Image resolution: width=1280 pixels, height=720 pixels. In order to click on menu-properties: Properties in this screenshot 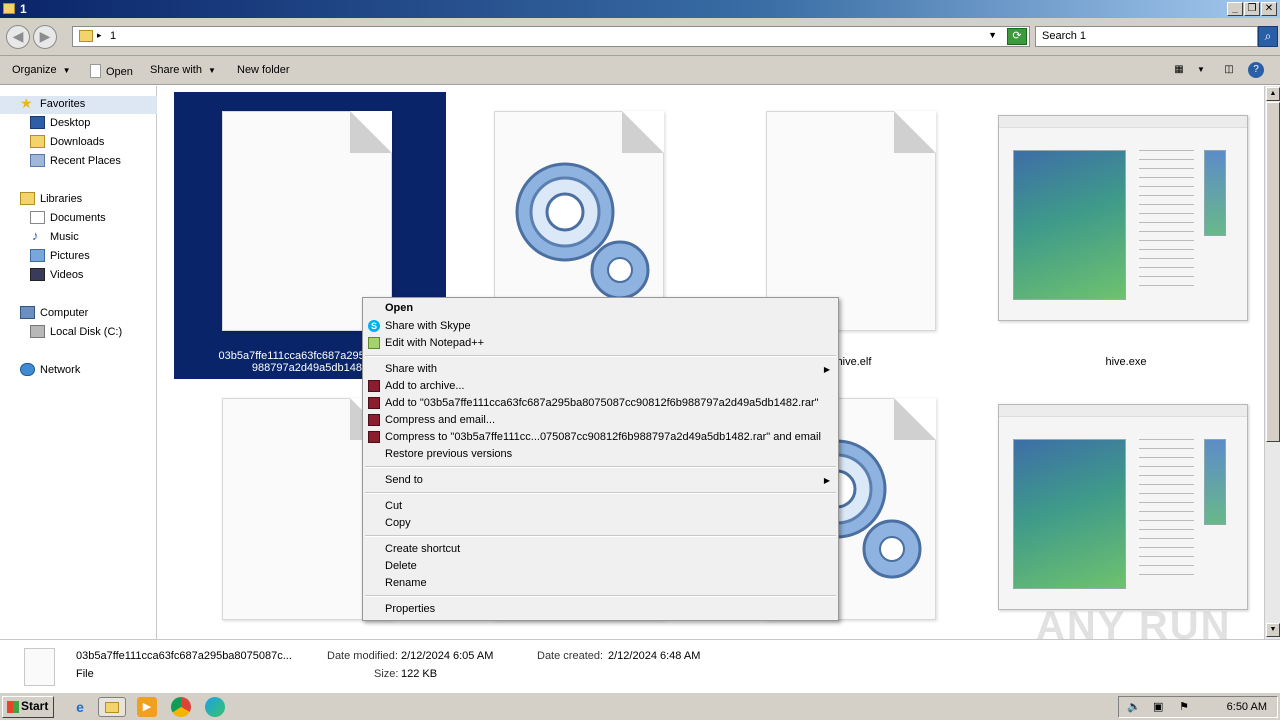, I will do `click(410, 609)`.